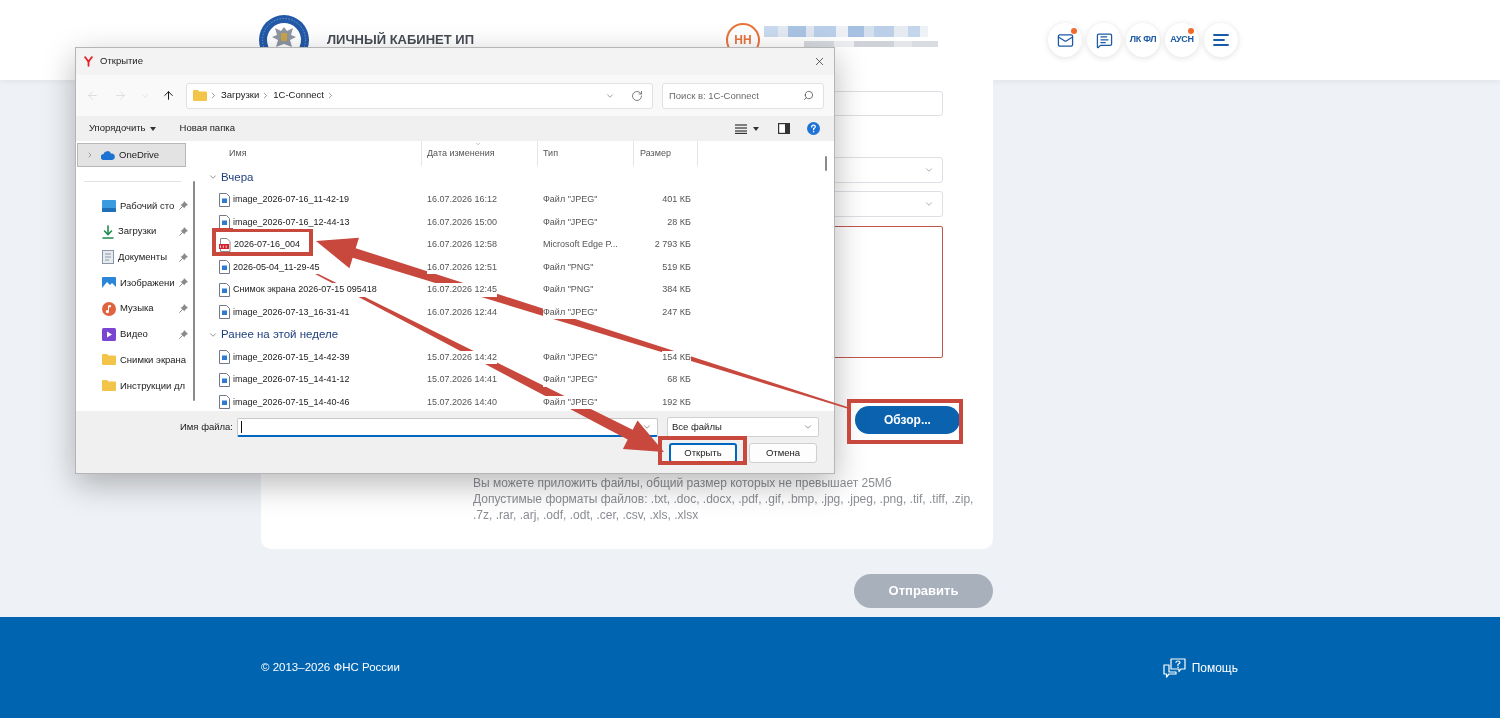  What do you see at coordinates (1174, 667) in the screenshot?
I see `help-chat-icon` at bounding box center [1174, 667].